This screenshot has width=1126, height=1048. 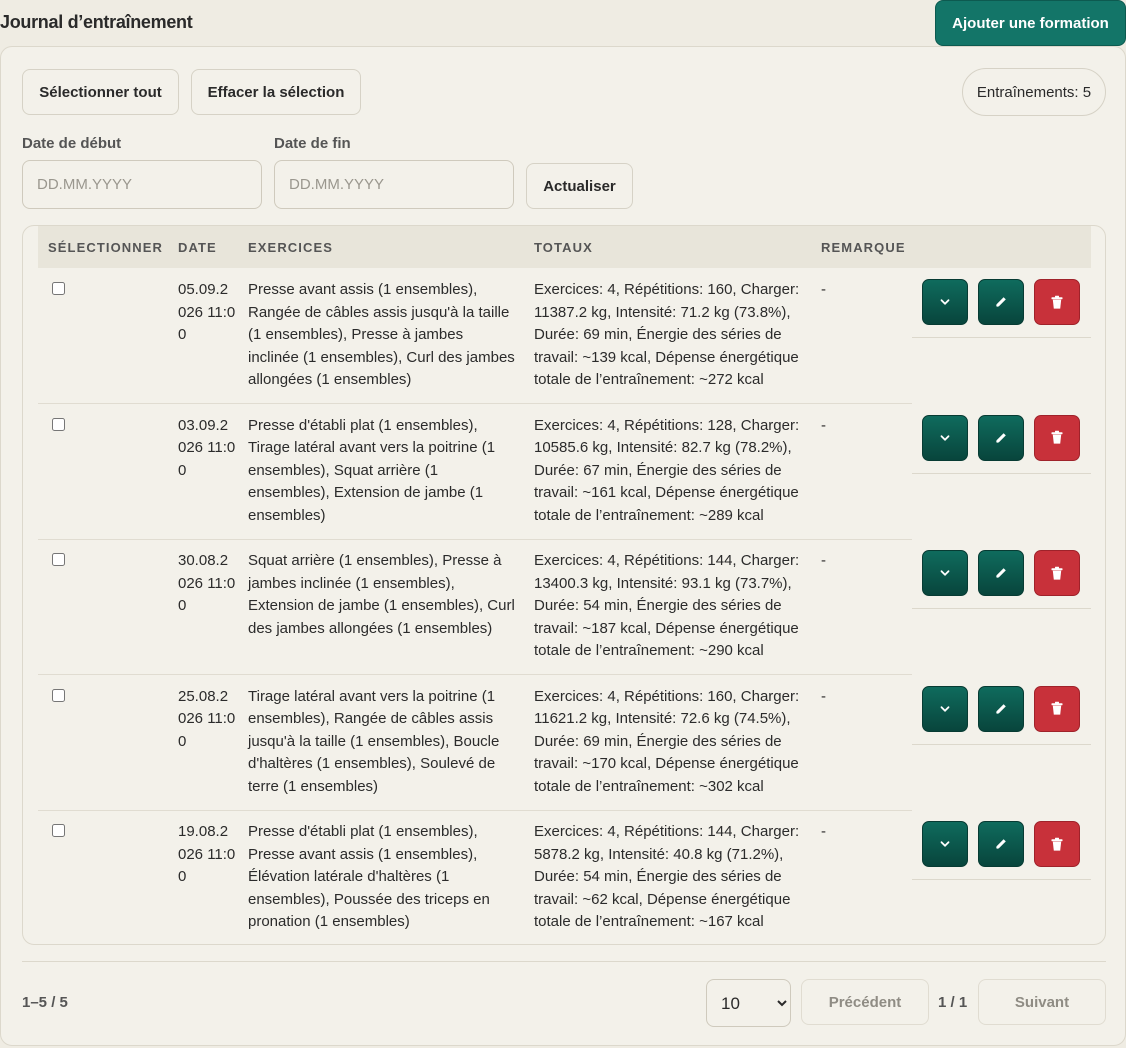 I want to click on clear-selection-button: Effacer la sélection, so click(x=276, y=92).